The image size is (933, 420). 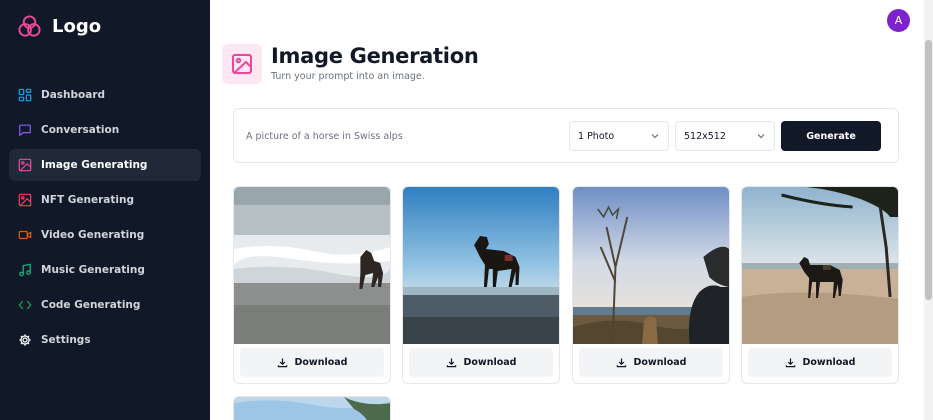 I want to click on sidebar-item-label: Music Generating, so click(x=93, y=270).